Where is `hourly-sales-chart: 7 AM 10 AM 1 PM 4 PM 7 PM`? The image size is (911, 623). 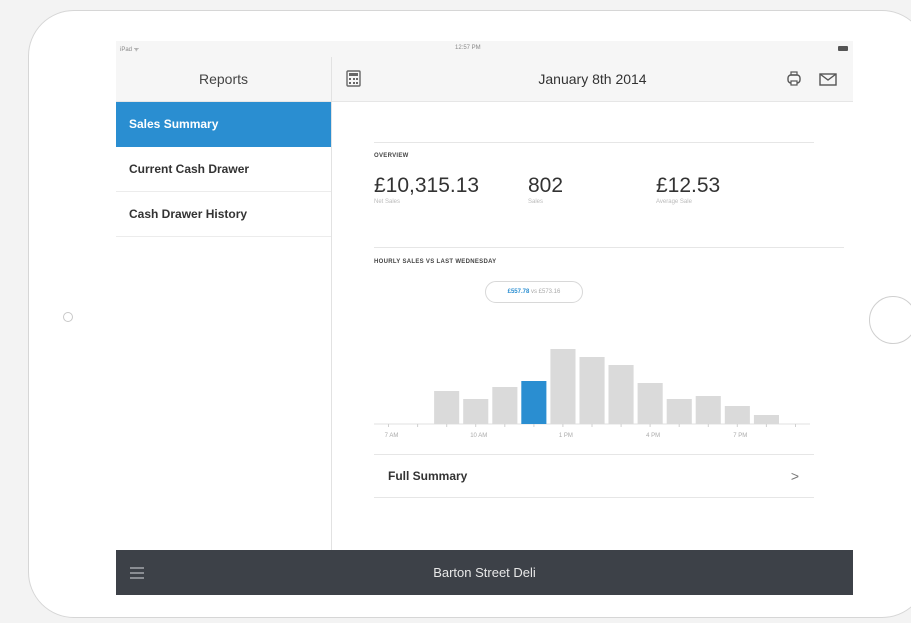 hourly-sales-chart: 7 AM 10 AM 1 PM 4 PM 7 PM is located at coordinates (594, 392).